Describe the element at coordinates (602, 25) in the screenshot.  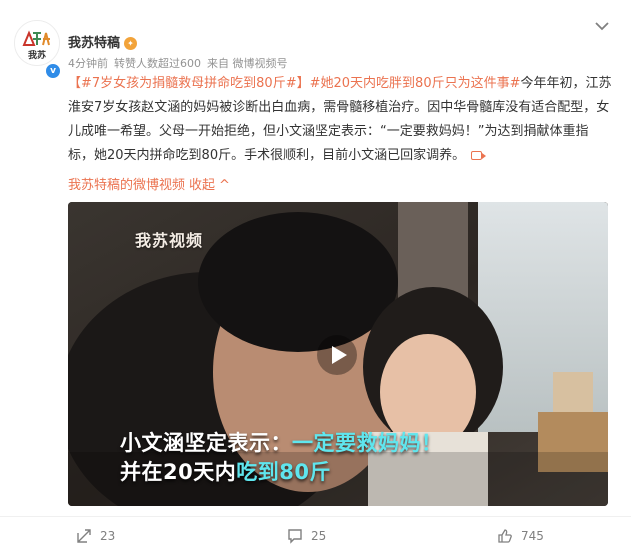
I see `more-menu-chevron-icon` at that location.